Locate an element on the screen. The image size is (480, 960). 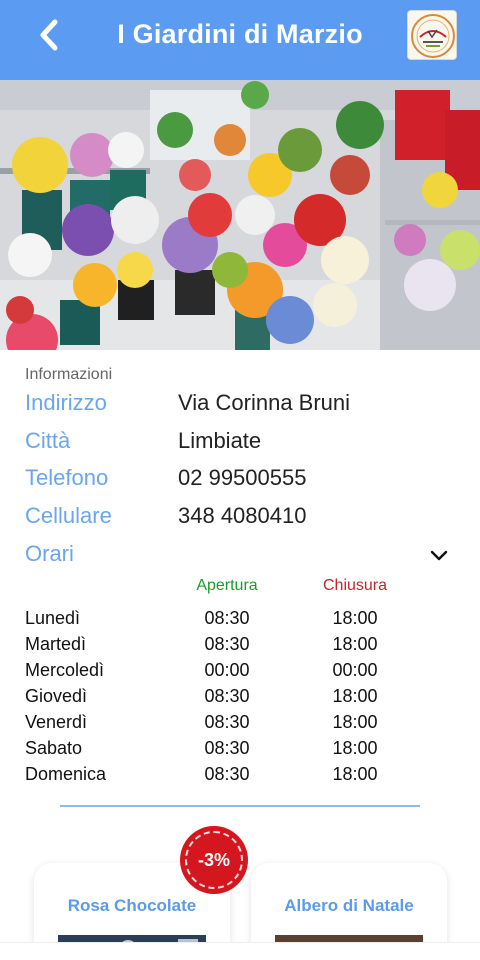
app-bar: I Giardini di Marzio is located at coordinates (240, 40).